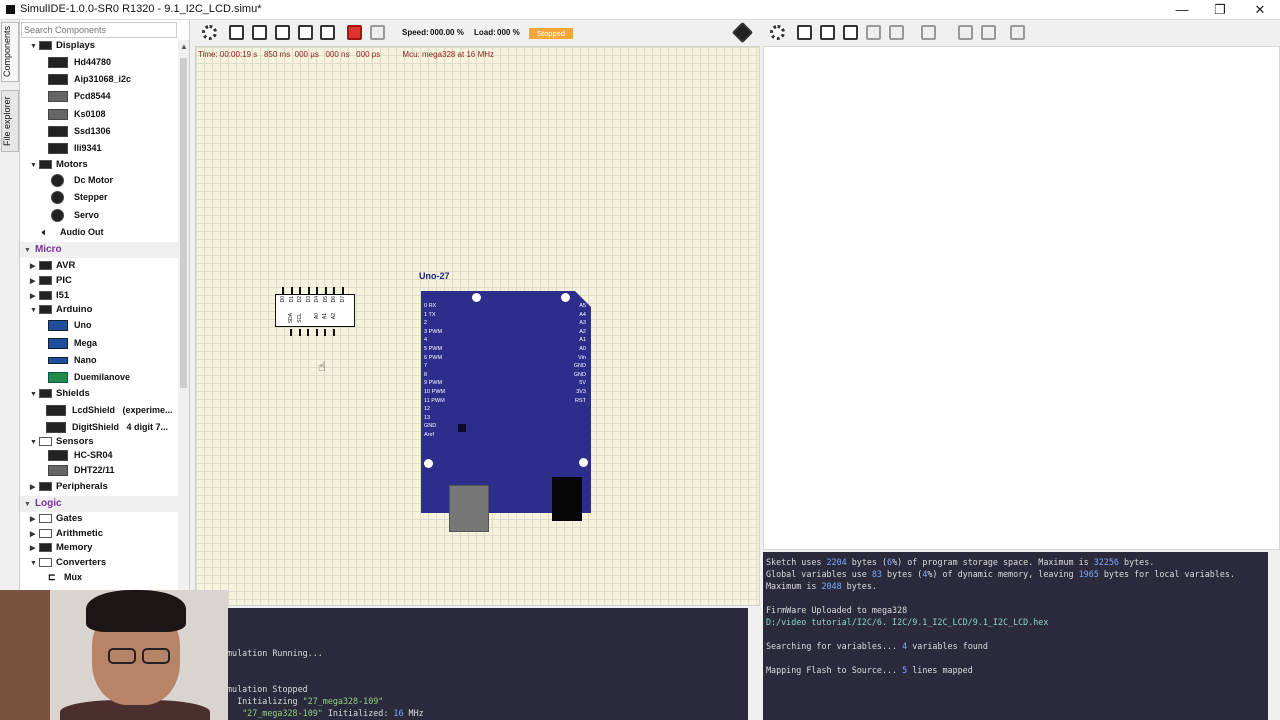 The width and height of the screenshot is (1280, 720). I want to click on list-item-mega: Mega, so click(72, 343).